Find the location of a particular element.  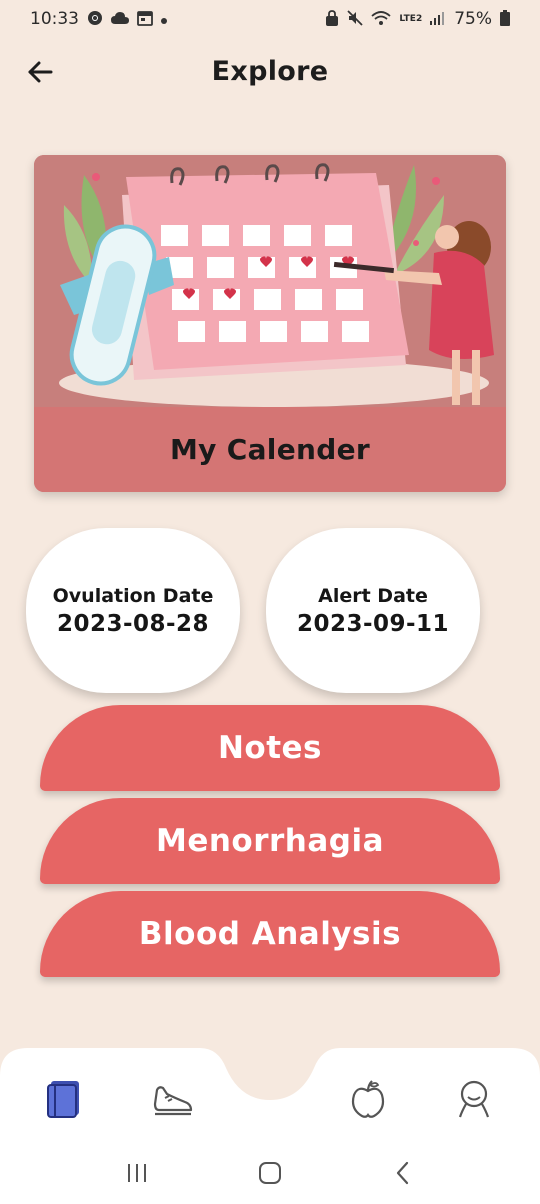

notes-label: Notes is located at coordinates (270, 748).